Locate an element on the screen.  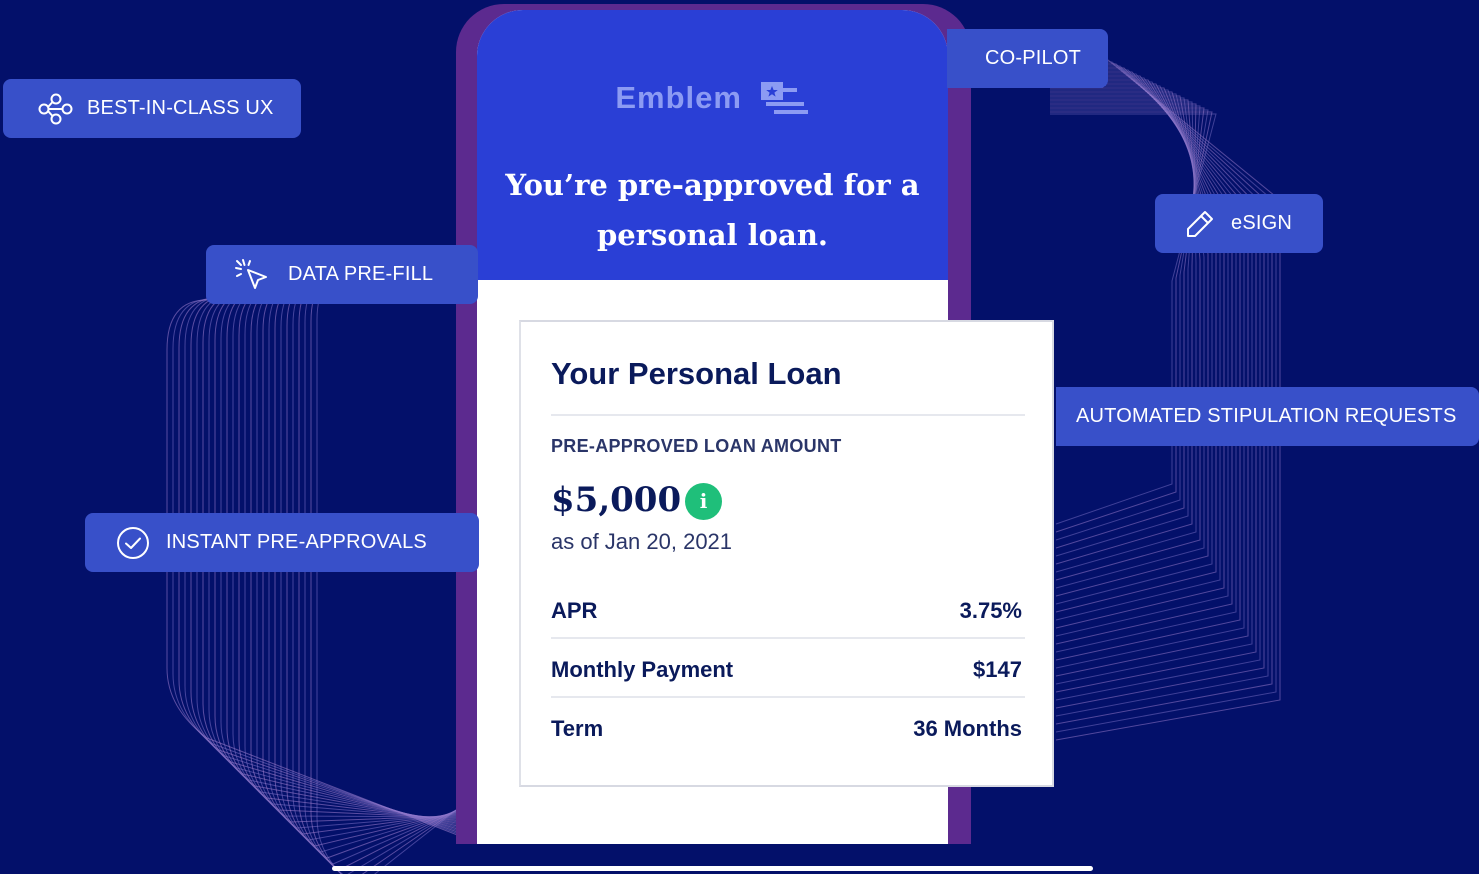
feature-chip-best-in-class-ux: BEST-IN-CLASS UX is located at coordinates (152, 108).